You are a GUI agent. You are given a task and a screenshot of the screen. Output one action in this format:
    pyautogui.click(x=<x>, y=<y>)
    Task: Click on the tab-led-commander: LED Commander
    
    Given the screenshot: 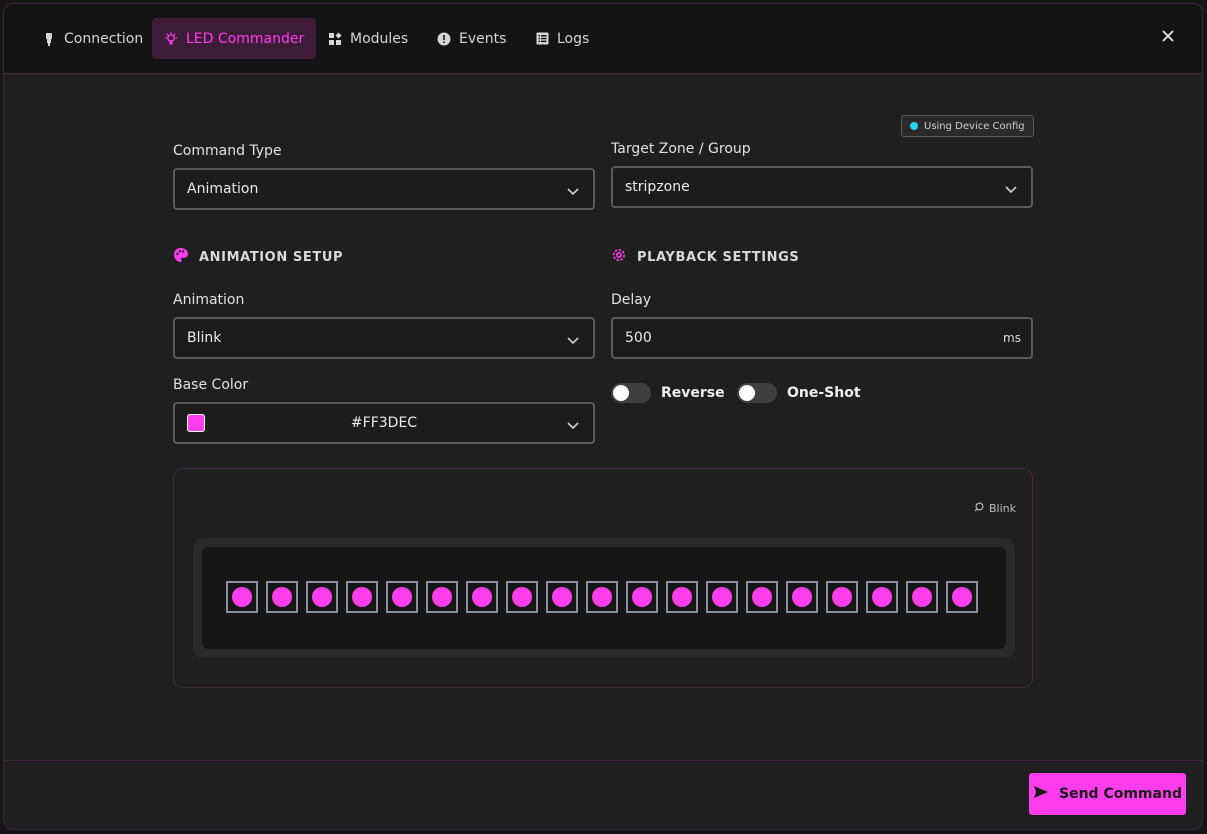 What is the action you would take?
    pyautogui.click(x=234, y=38)
    